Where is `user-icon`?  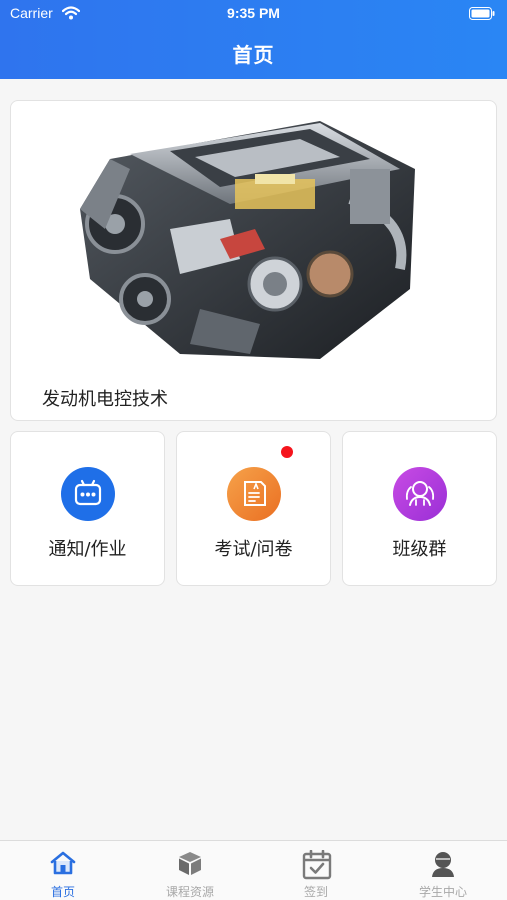 user-icon is located at coordinates (443, 864).